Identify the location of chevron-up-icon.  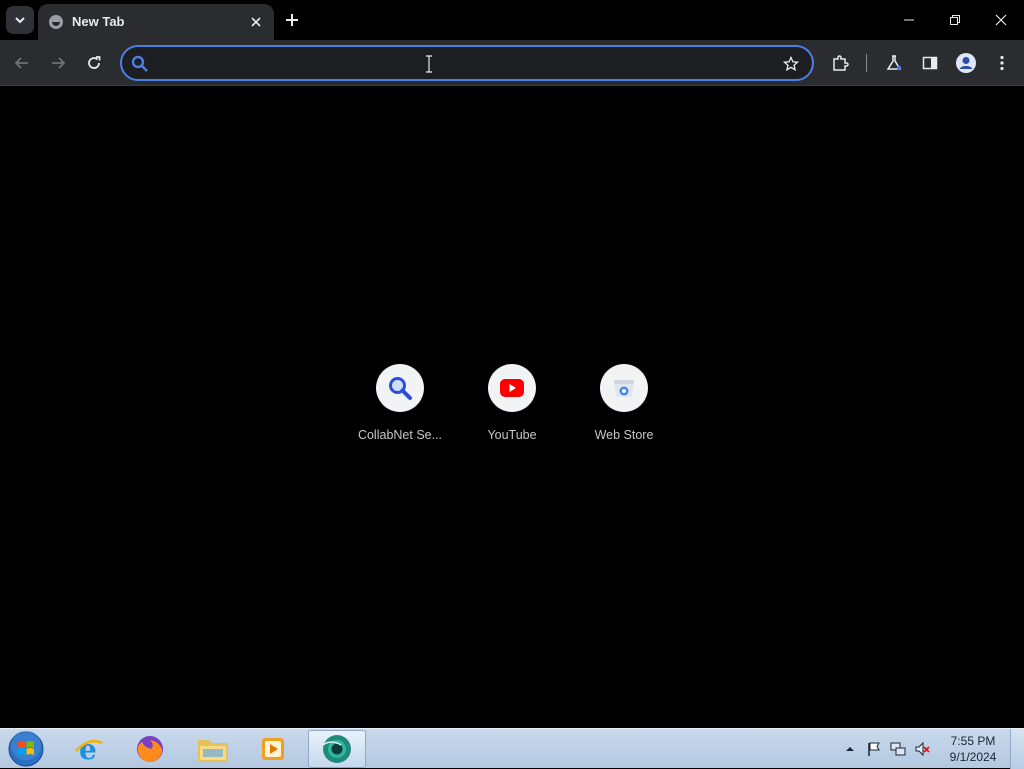
(850, 749).